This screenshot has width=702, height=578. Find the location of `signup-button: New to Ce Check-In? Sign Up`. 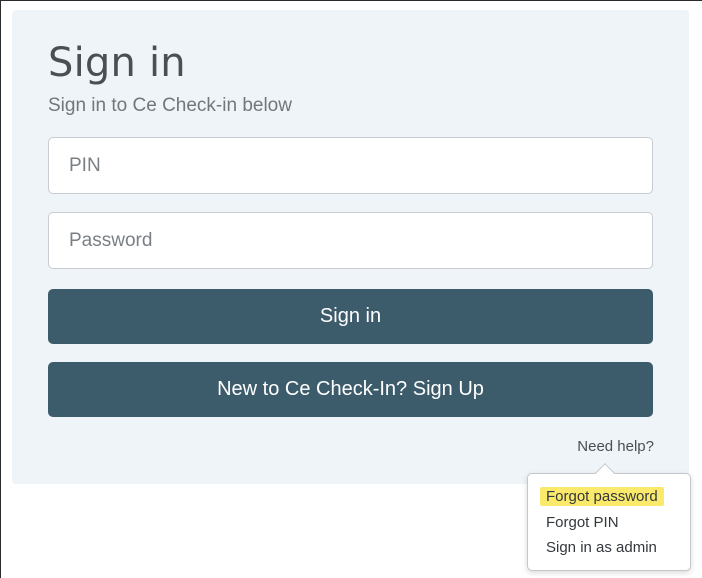

signup-button: New to Ce Check-In? Sign Up is located at coordinates (350, 389).